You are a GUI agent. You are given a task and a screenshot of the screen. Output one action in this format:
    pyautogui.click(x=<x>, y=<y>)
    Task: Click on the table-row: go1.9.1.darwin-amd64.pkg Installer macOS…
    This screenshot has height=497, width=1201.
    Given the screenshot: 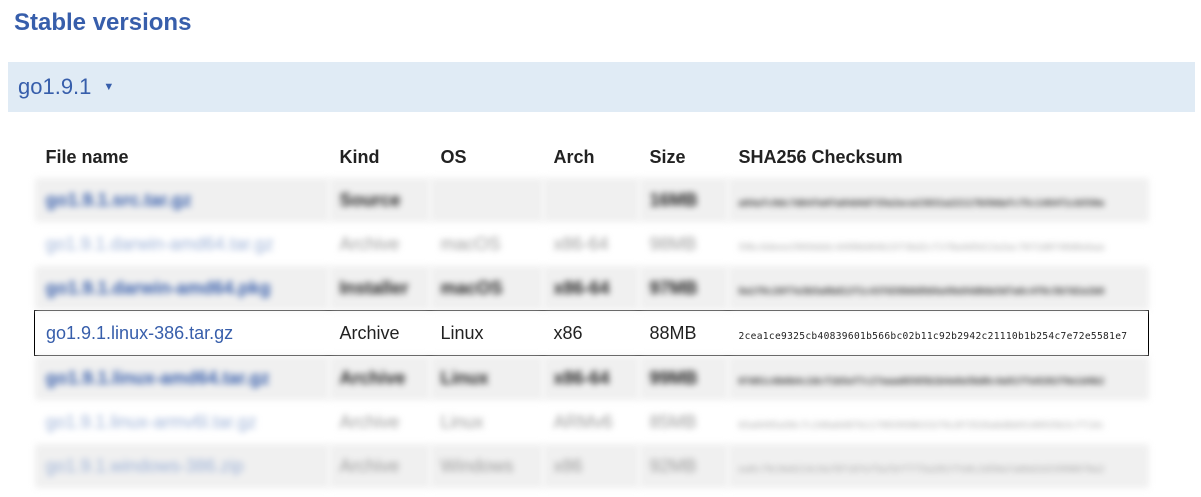 What is the action you would take?
    pyautogui.click(x=591, y=288)
    